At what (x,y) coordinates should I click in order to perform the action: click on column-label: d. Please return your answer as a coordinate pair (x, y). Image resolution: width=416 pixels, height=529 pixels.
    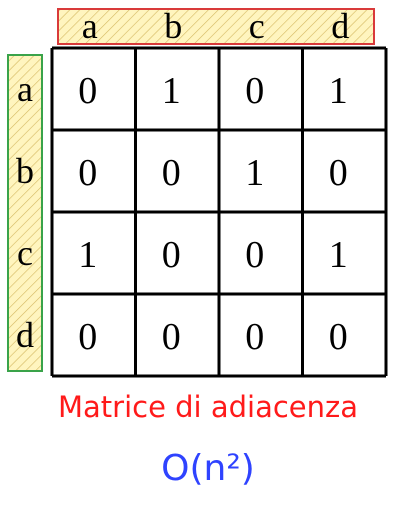
    Looking at the image, I should click on (340, 26).